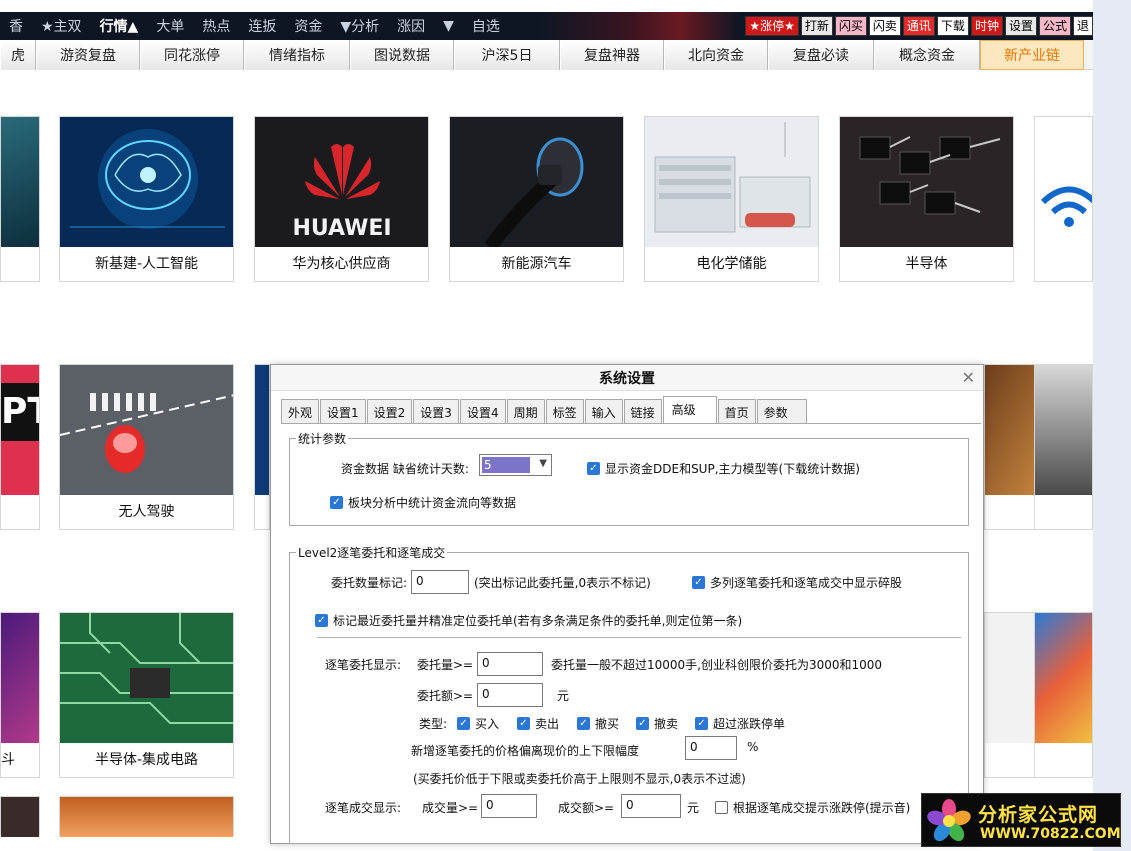  What do you see at coordinates (170, 26) in the screenshot?
I see `menu-item-dadan: 大单` at bounding box center [170, 26].